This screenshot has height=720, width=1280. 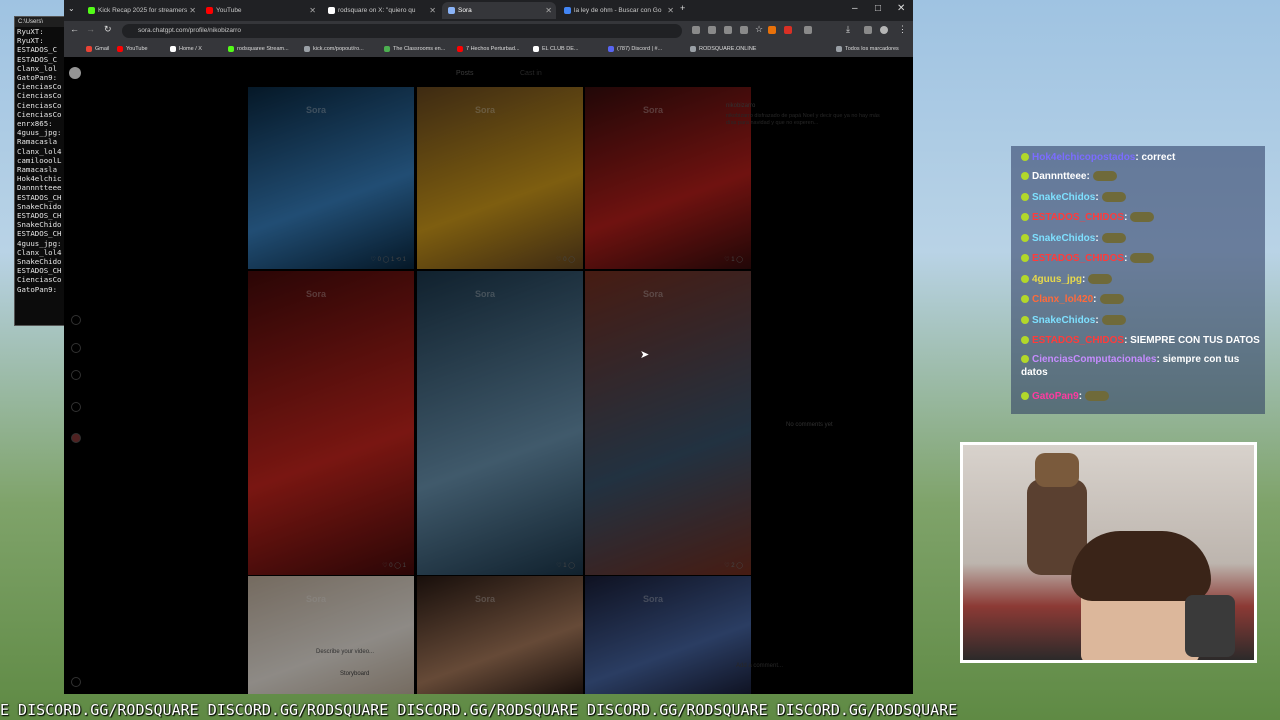 I want to click on browser-tab: YouTube ✕, so click(x=260, y=10).